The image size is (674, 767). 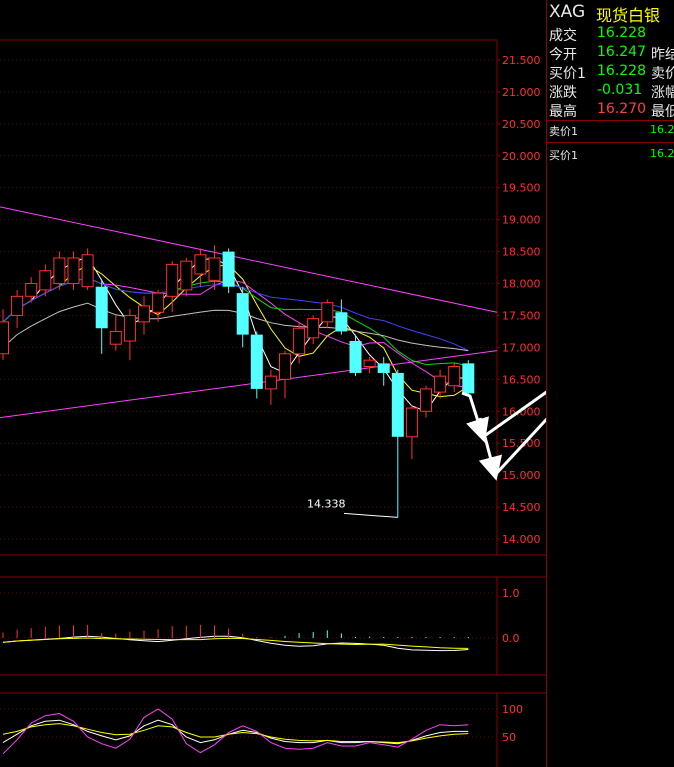 I want to click on quote-label: 今开, so click(x=563, y=55).